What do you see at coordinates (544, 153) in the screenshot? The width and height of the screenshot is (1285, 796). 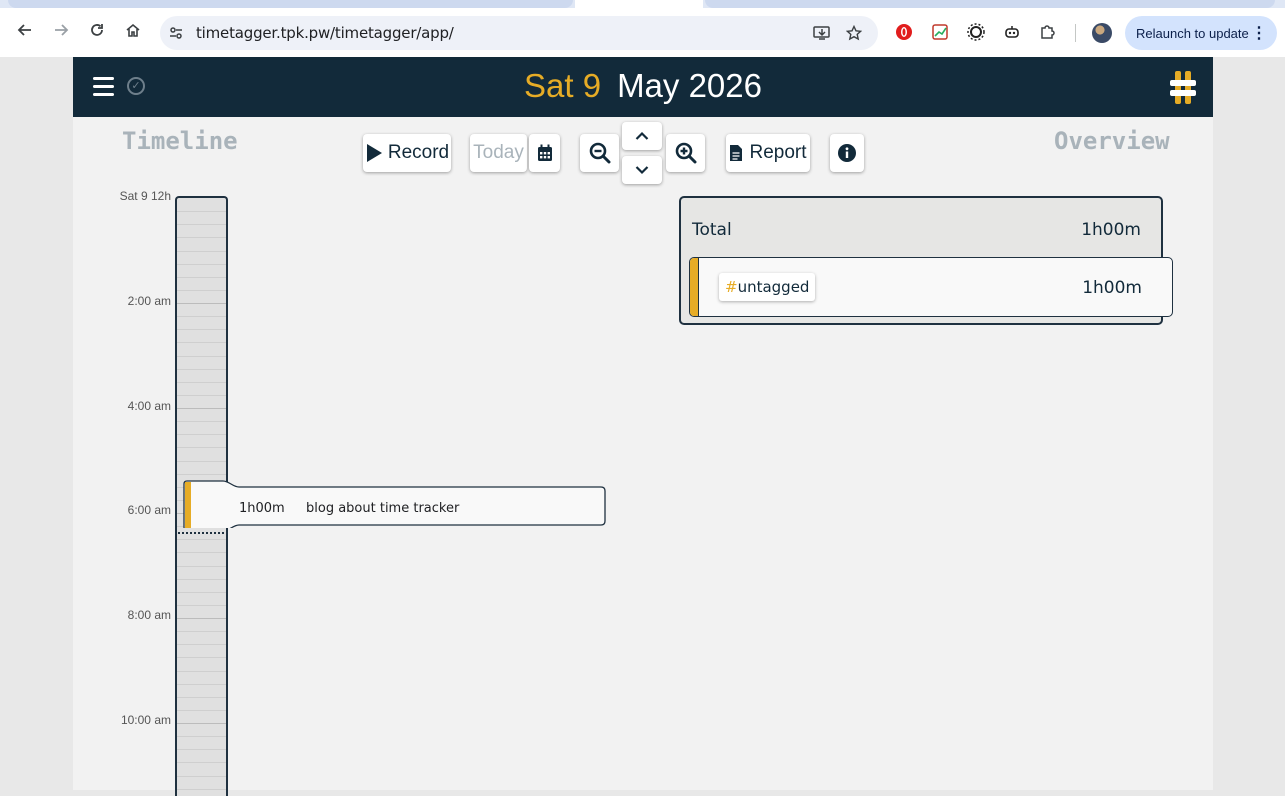 I see `calendar-button` at bounding box center [544, 153].